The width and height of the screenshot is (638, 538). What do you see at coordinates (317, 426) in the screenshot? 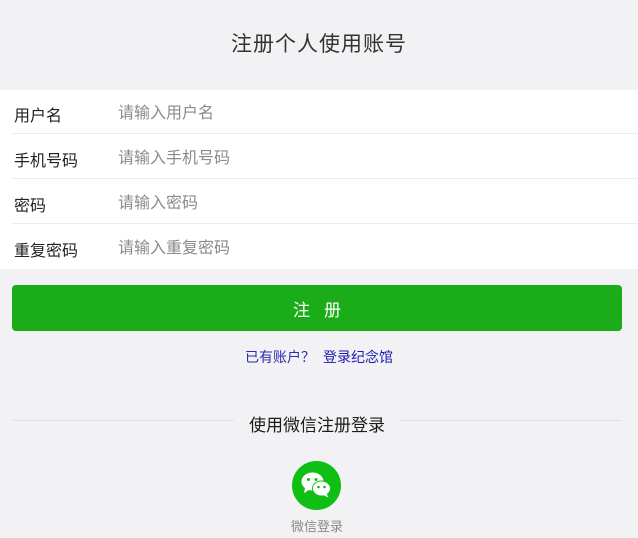
I see `social-divider-text: 使用微信注册登录` at bounding box center [317, 426].